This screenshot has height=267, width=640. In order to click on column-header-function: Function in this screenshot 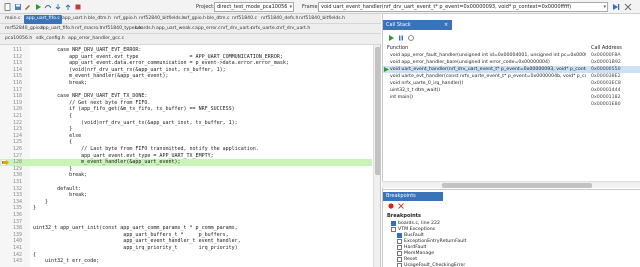, I will do `click(397, 48)`.